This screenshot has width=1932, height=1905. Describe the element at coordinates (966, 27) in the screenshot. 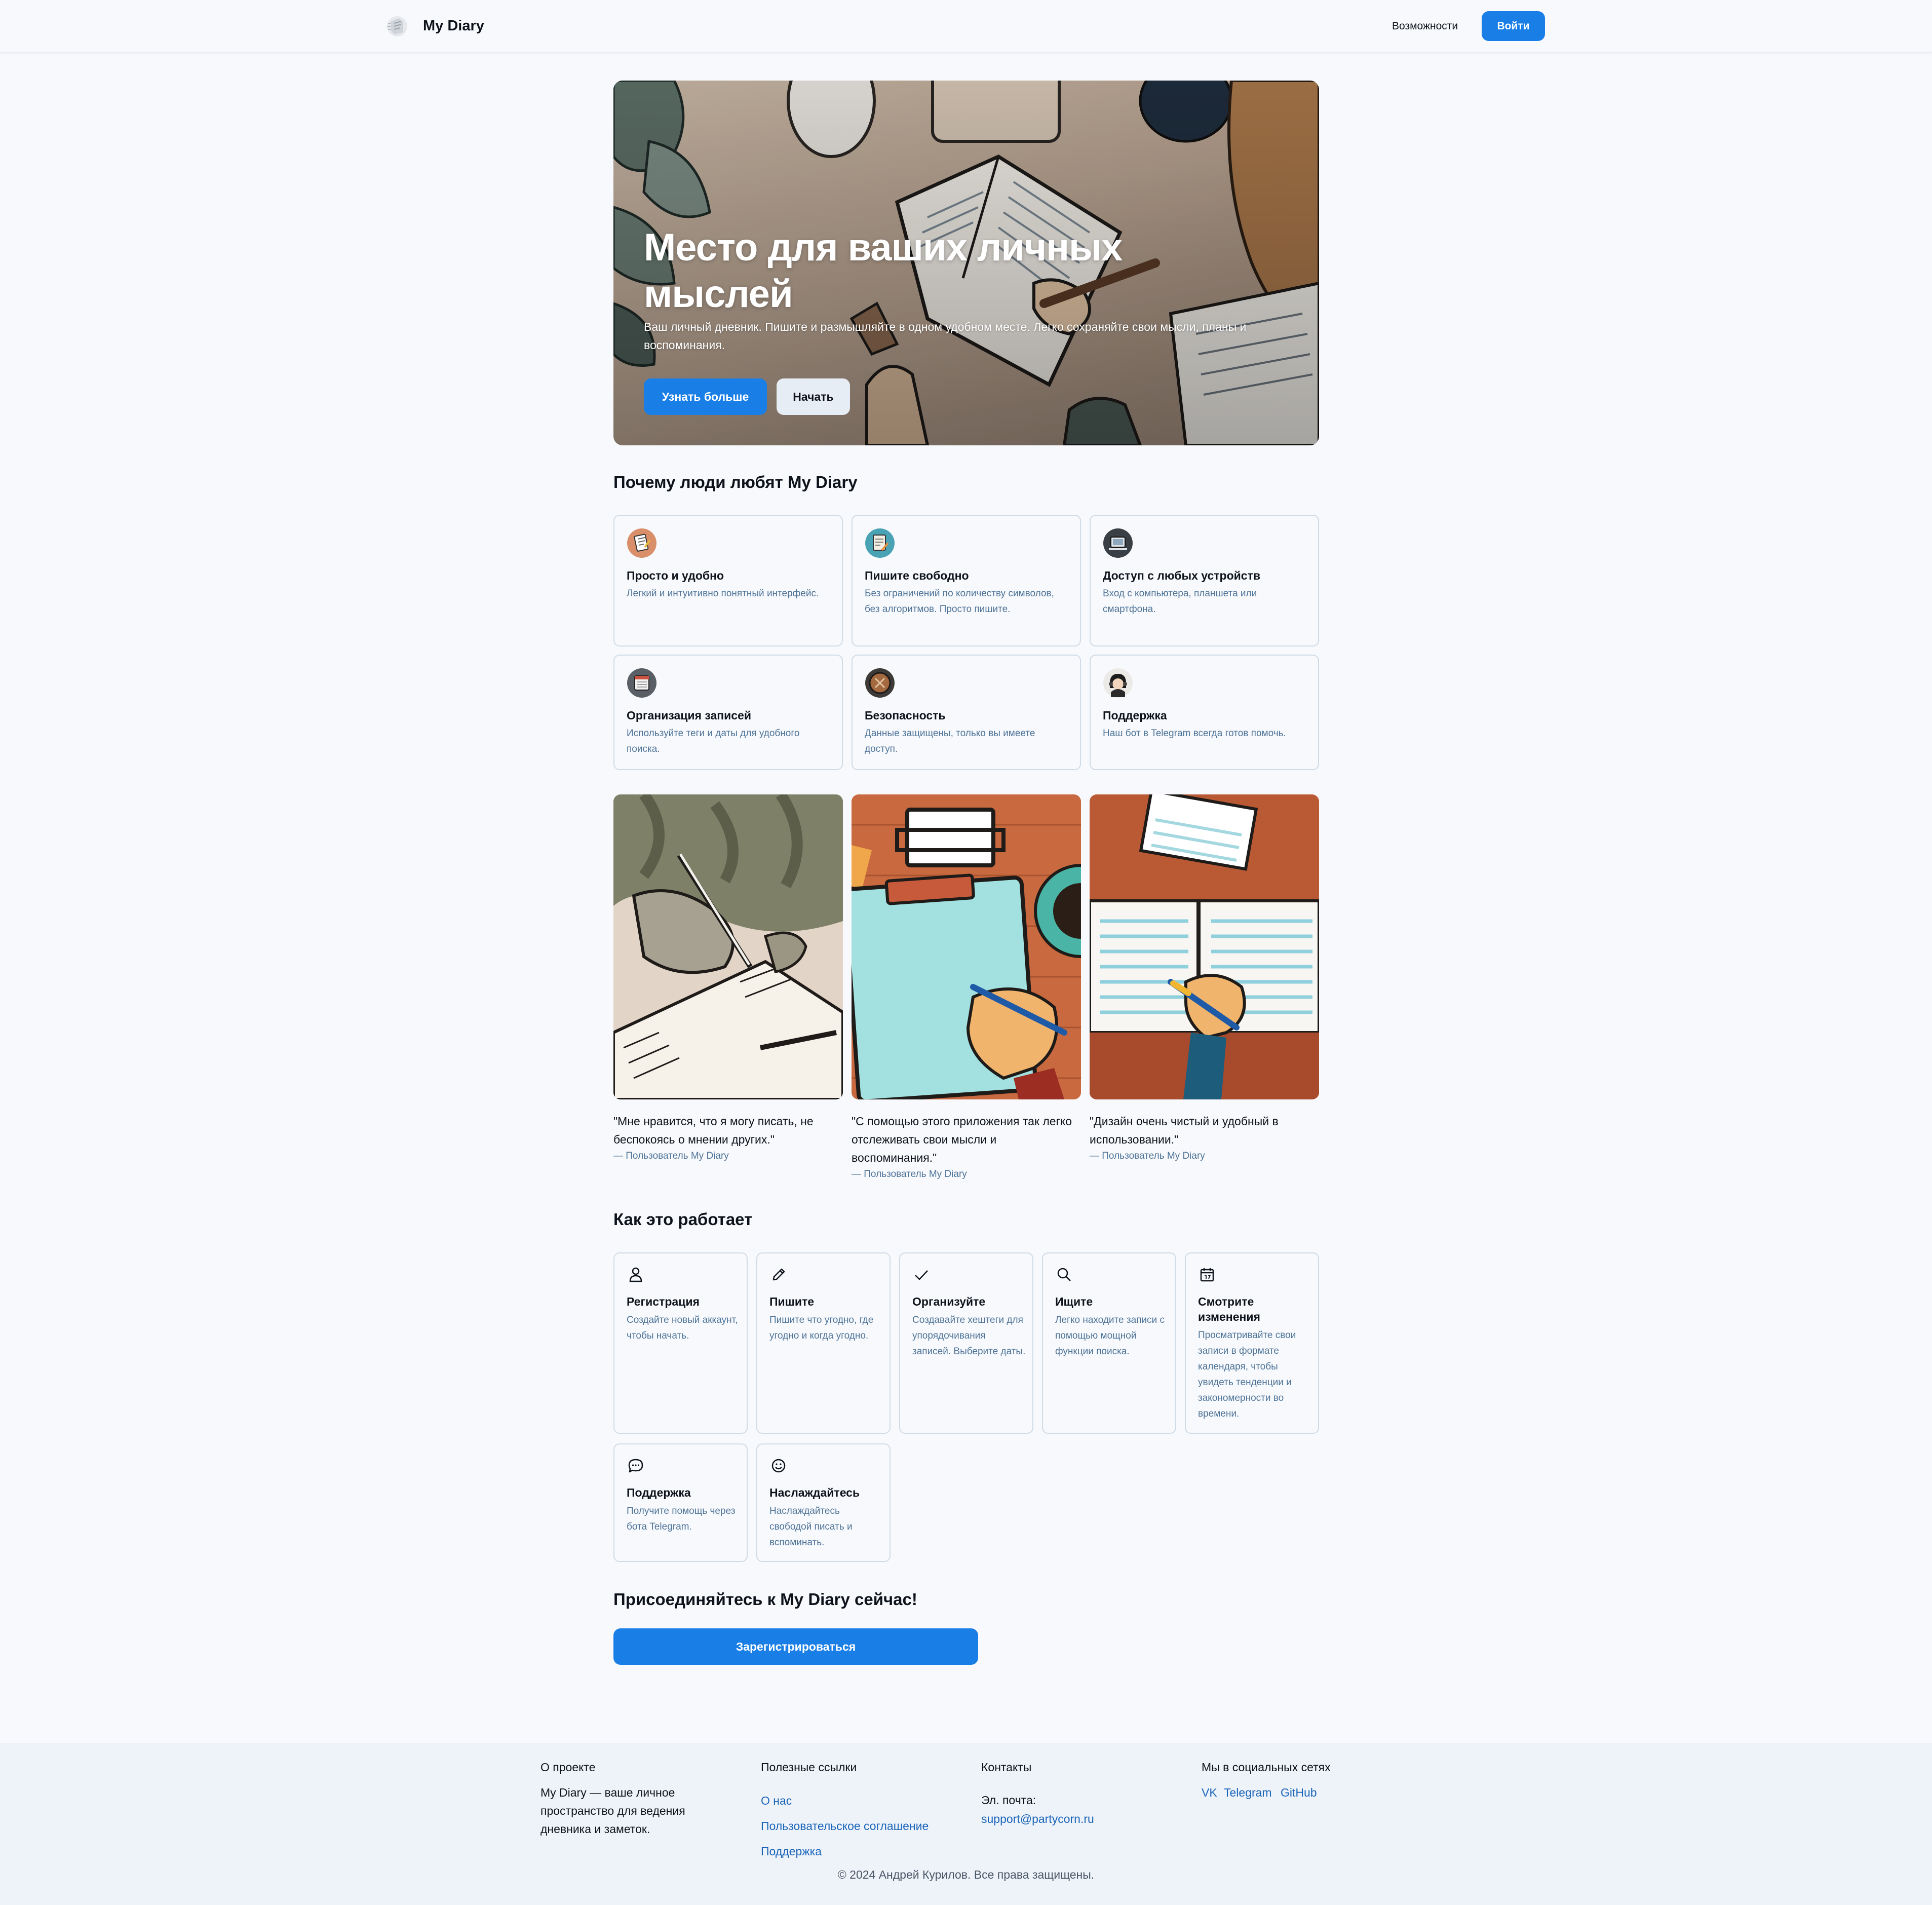

I see `top-header: My Diary Возможности Войти` at that location.